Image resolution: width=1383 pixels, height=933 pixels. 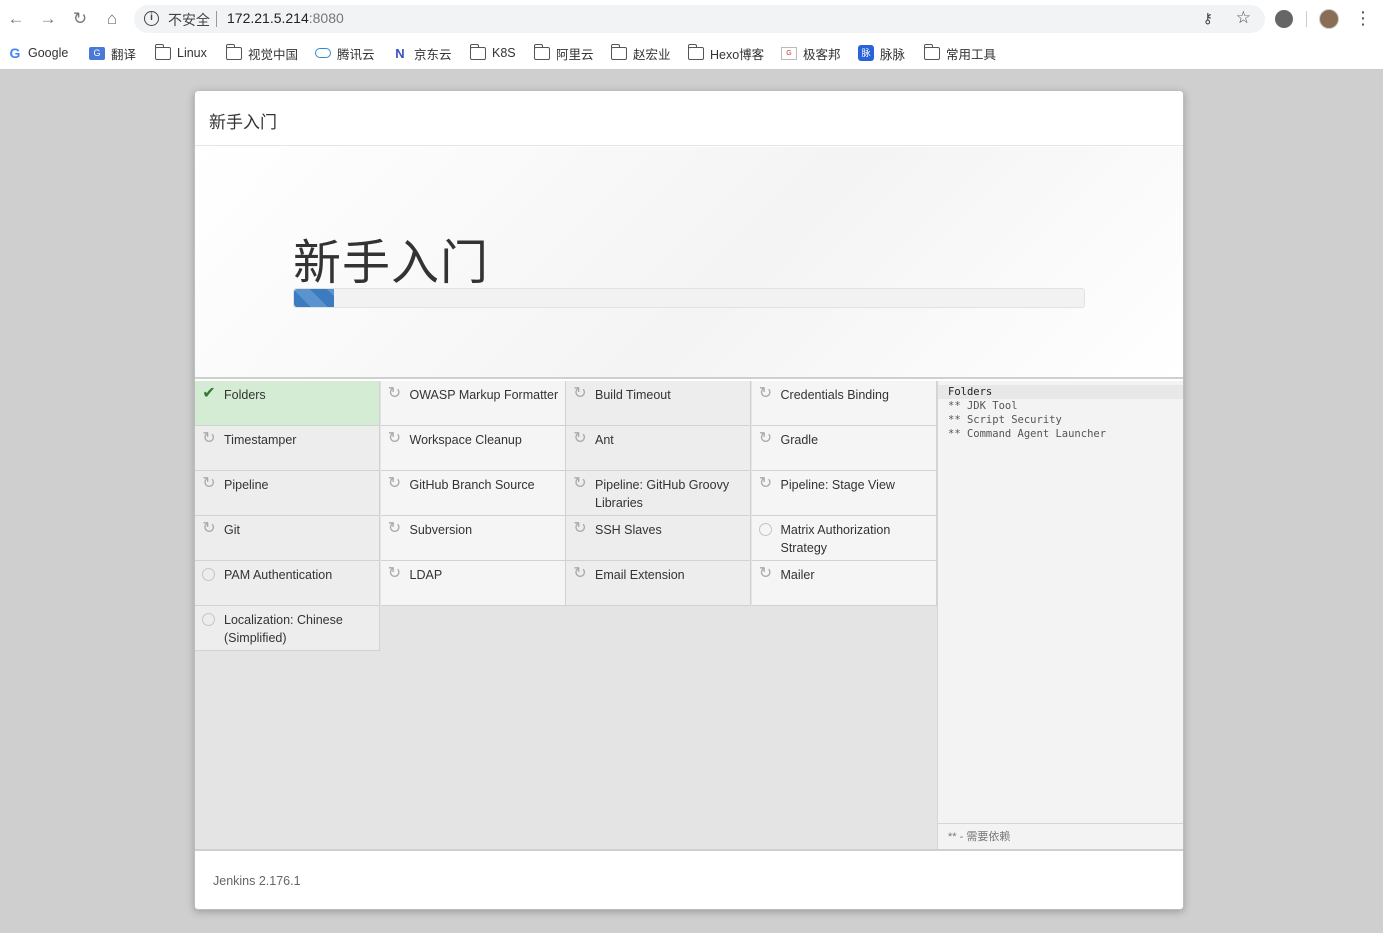 I want to click on bookmark-tools: 常用工具, so click(x=959, y=53).